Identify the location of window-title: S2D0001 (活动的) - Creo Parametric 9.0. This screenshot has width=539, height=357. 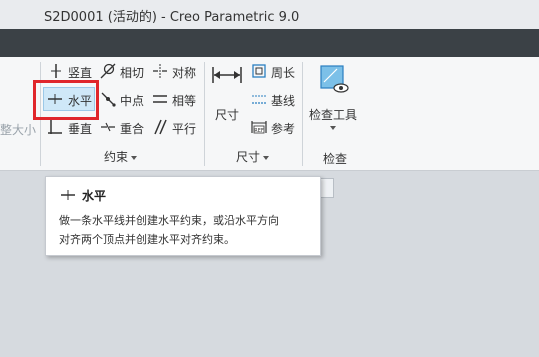
(172, 17).